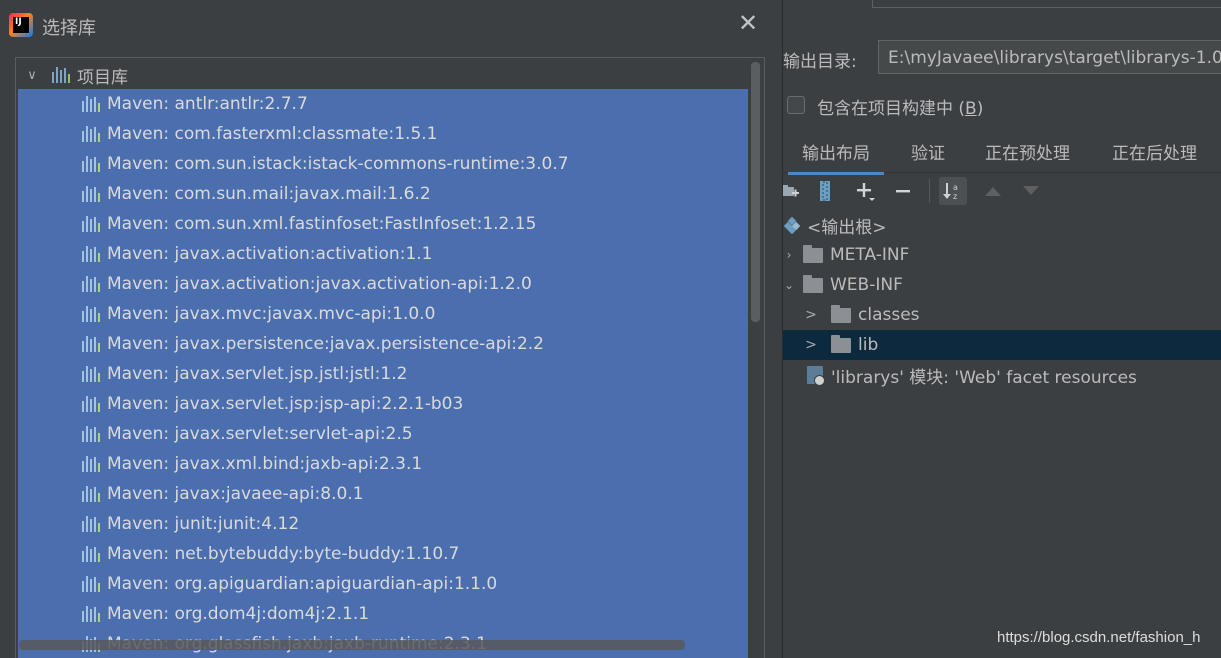  I want to click on library-list-item: Maven: org.dom4j:dom4j:2.1.1, so click(225, 614).